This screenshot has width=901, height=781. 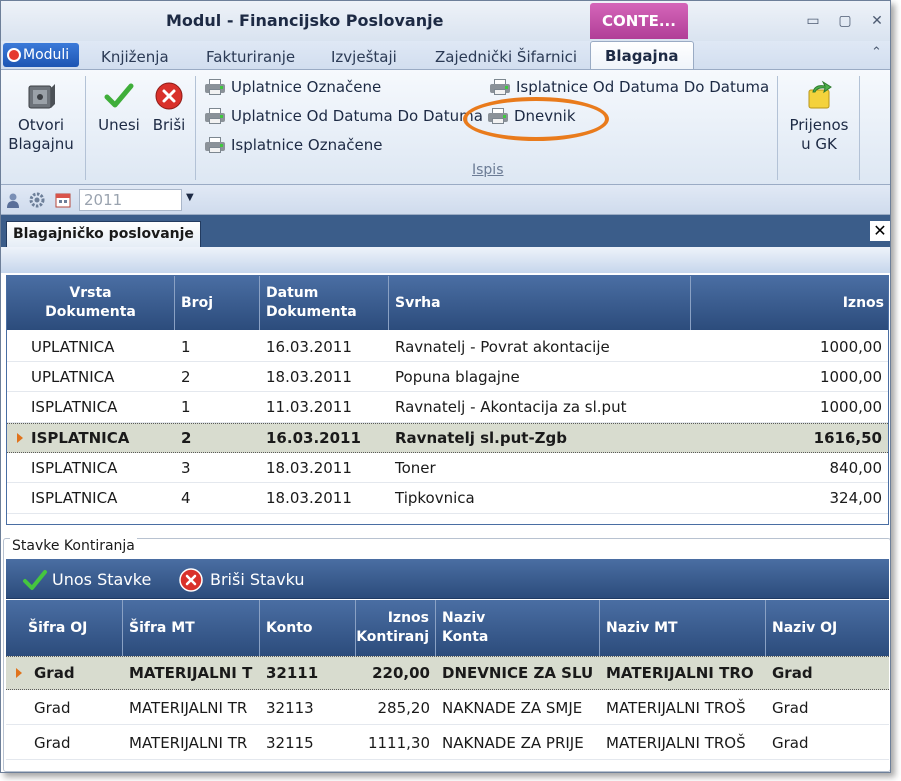 What do you see at coordinates (789, 498) in the screenshot?
I see `cell-iznos: 324,00` at bounding box center [789, 498].